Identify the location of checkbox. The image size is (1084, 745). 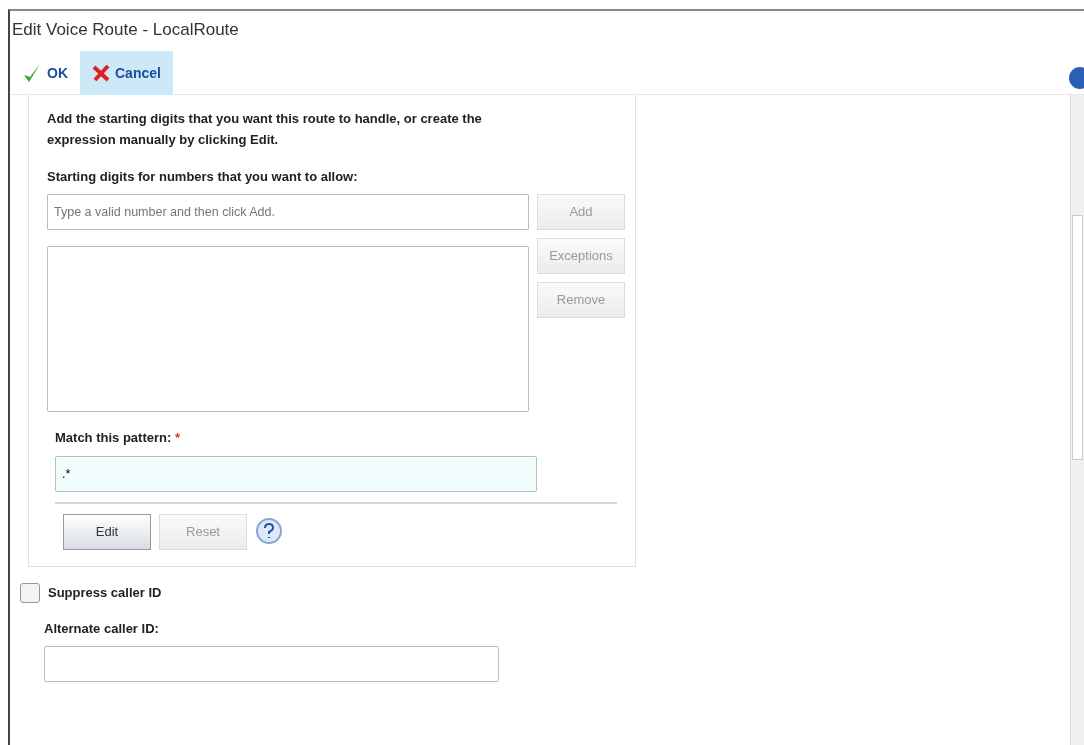
(30, 592).